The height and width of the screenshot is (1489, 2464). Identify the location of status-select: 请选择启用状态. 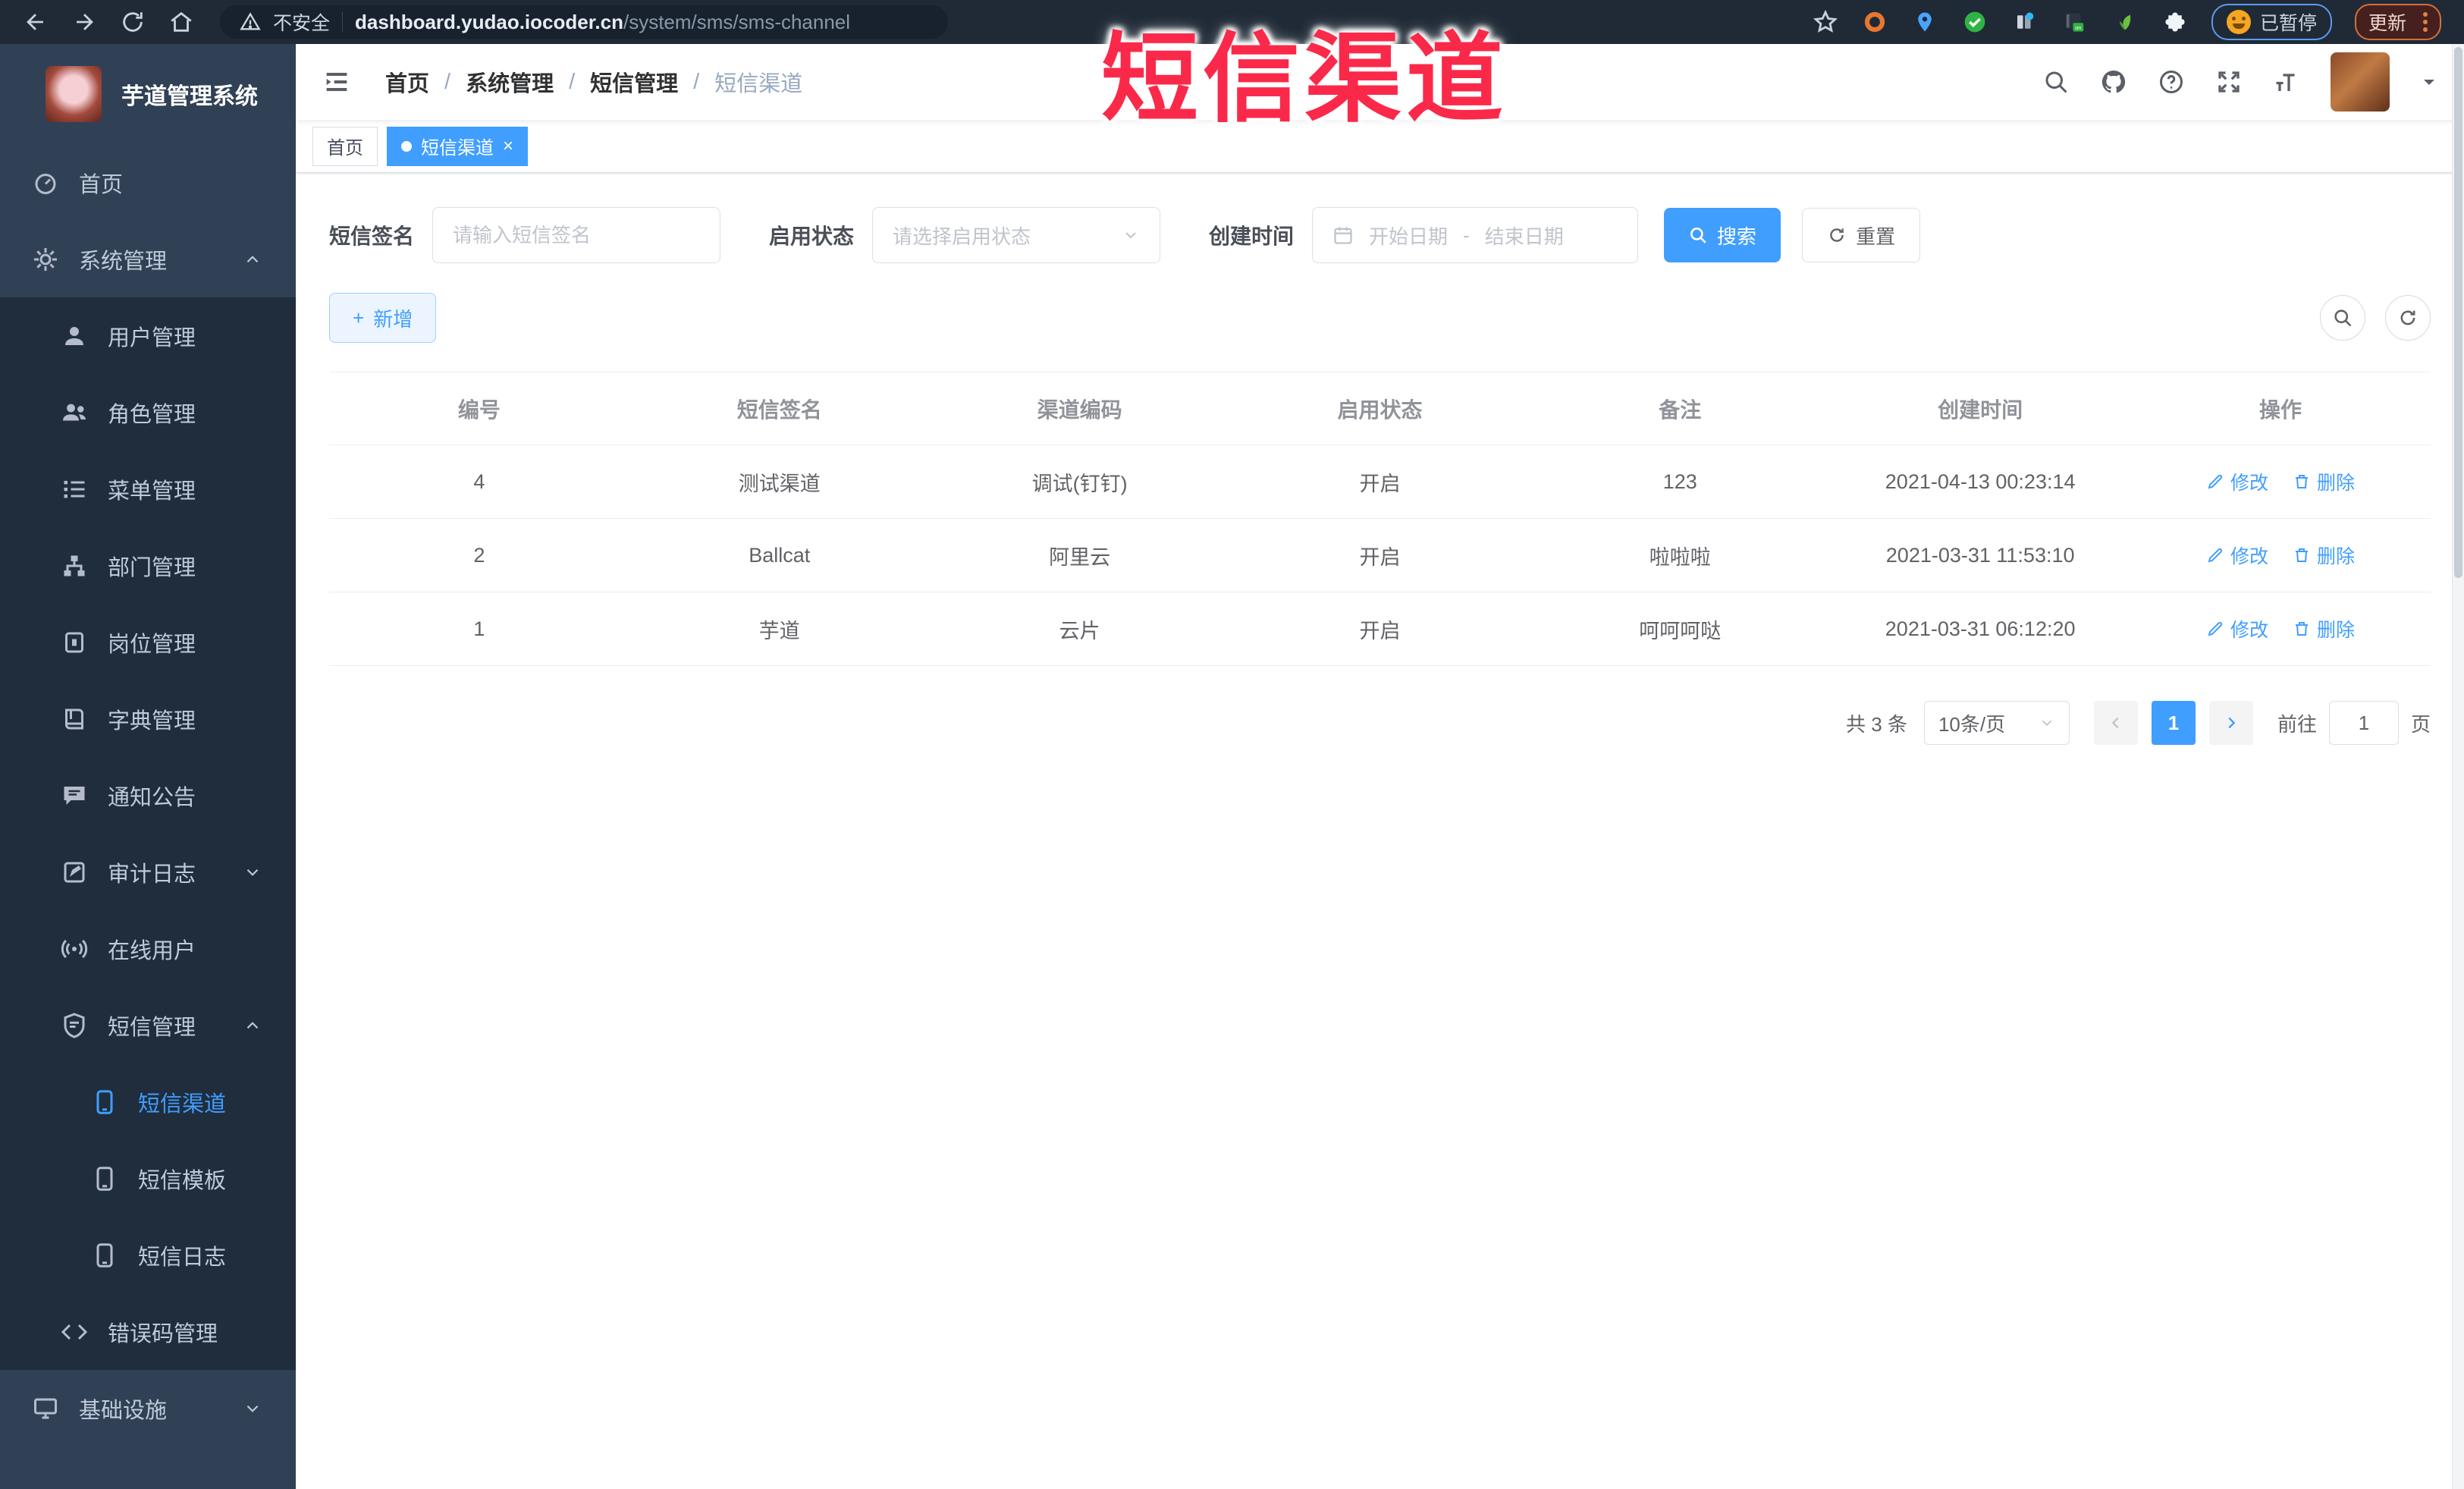
(1016, 235).